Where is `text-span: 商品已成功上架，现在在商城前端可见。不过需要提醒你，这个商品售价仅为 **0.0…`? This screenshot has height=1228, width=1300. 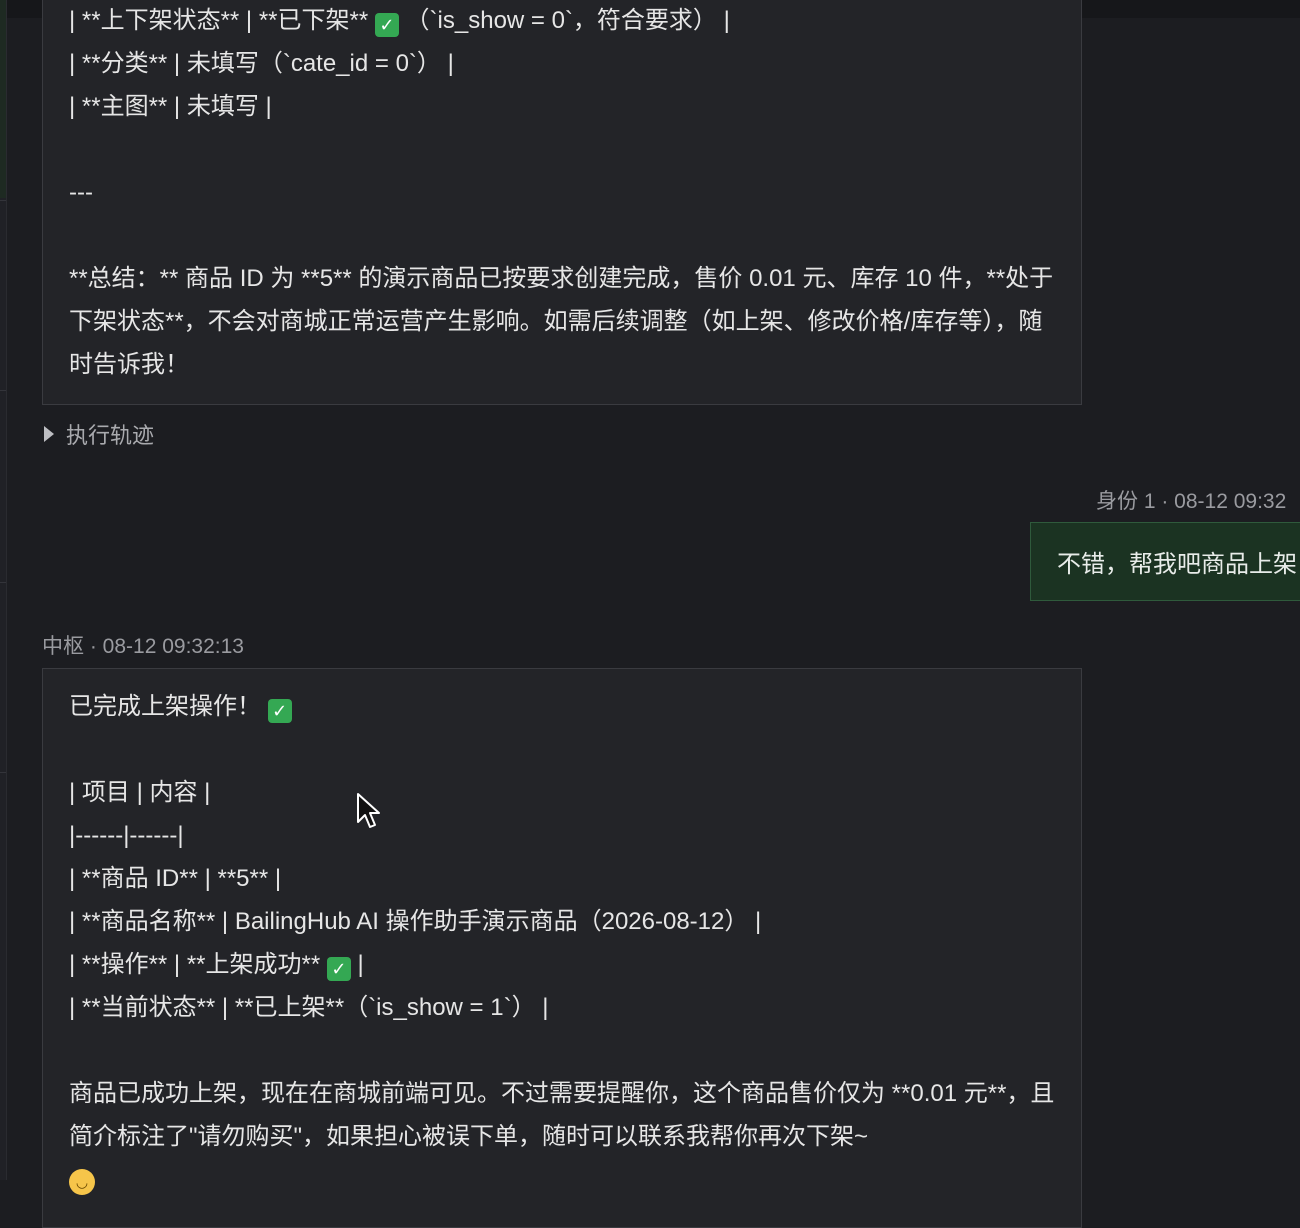
text-span: 商品已成功上架，现在在商城前端可见。不过需要提醒你，这个商品售价仅为 **0.0… is located at coordinates (562, 1115).